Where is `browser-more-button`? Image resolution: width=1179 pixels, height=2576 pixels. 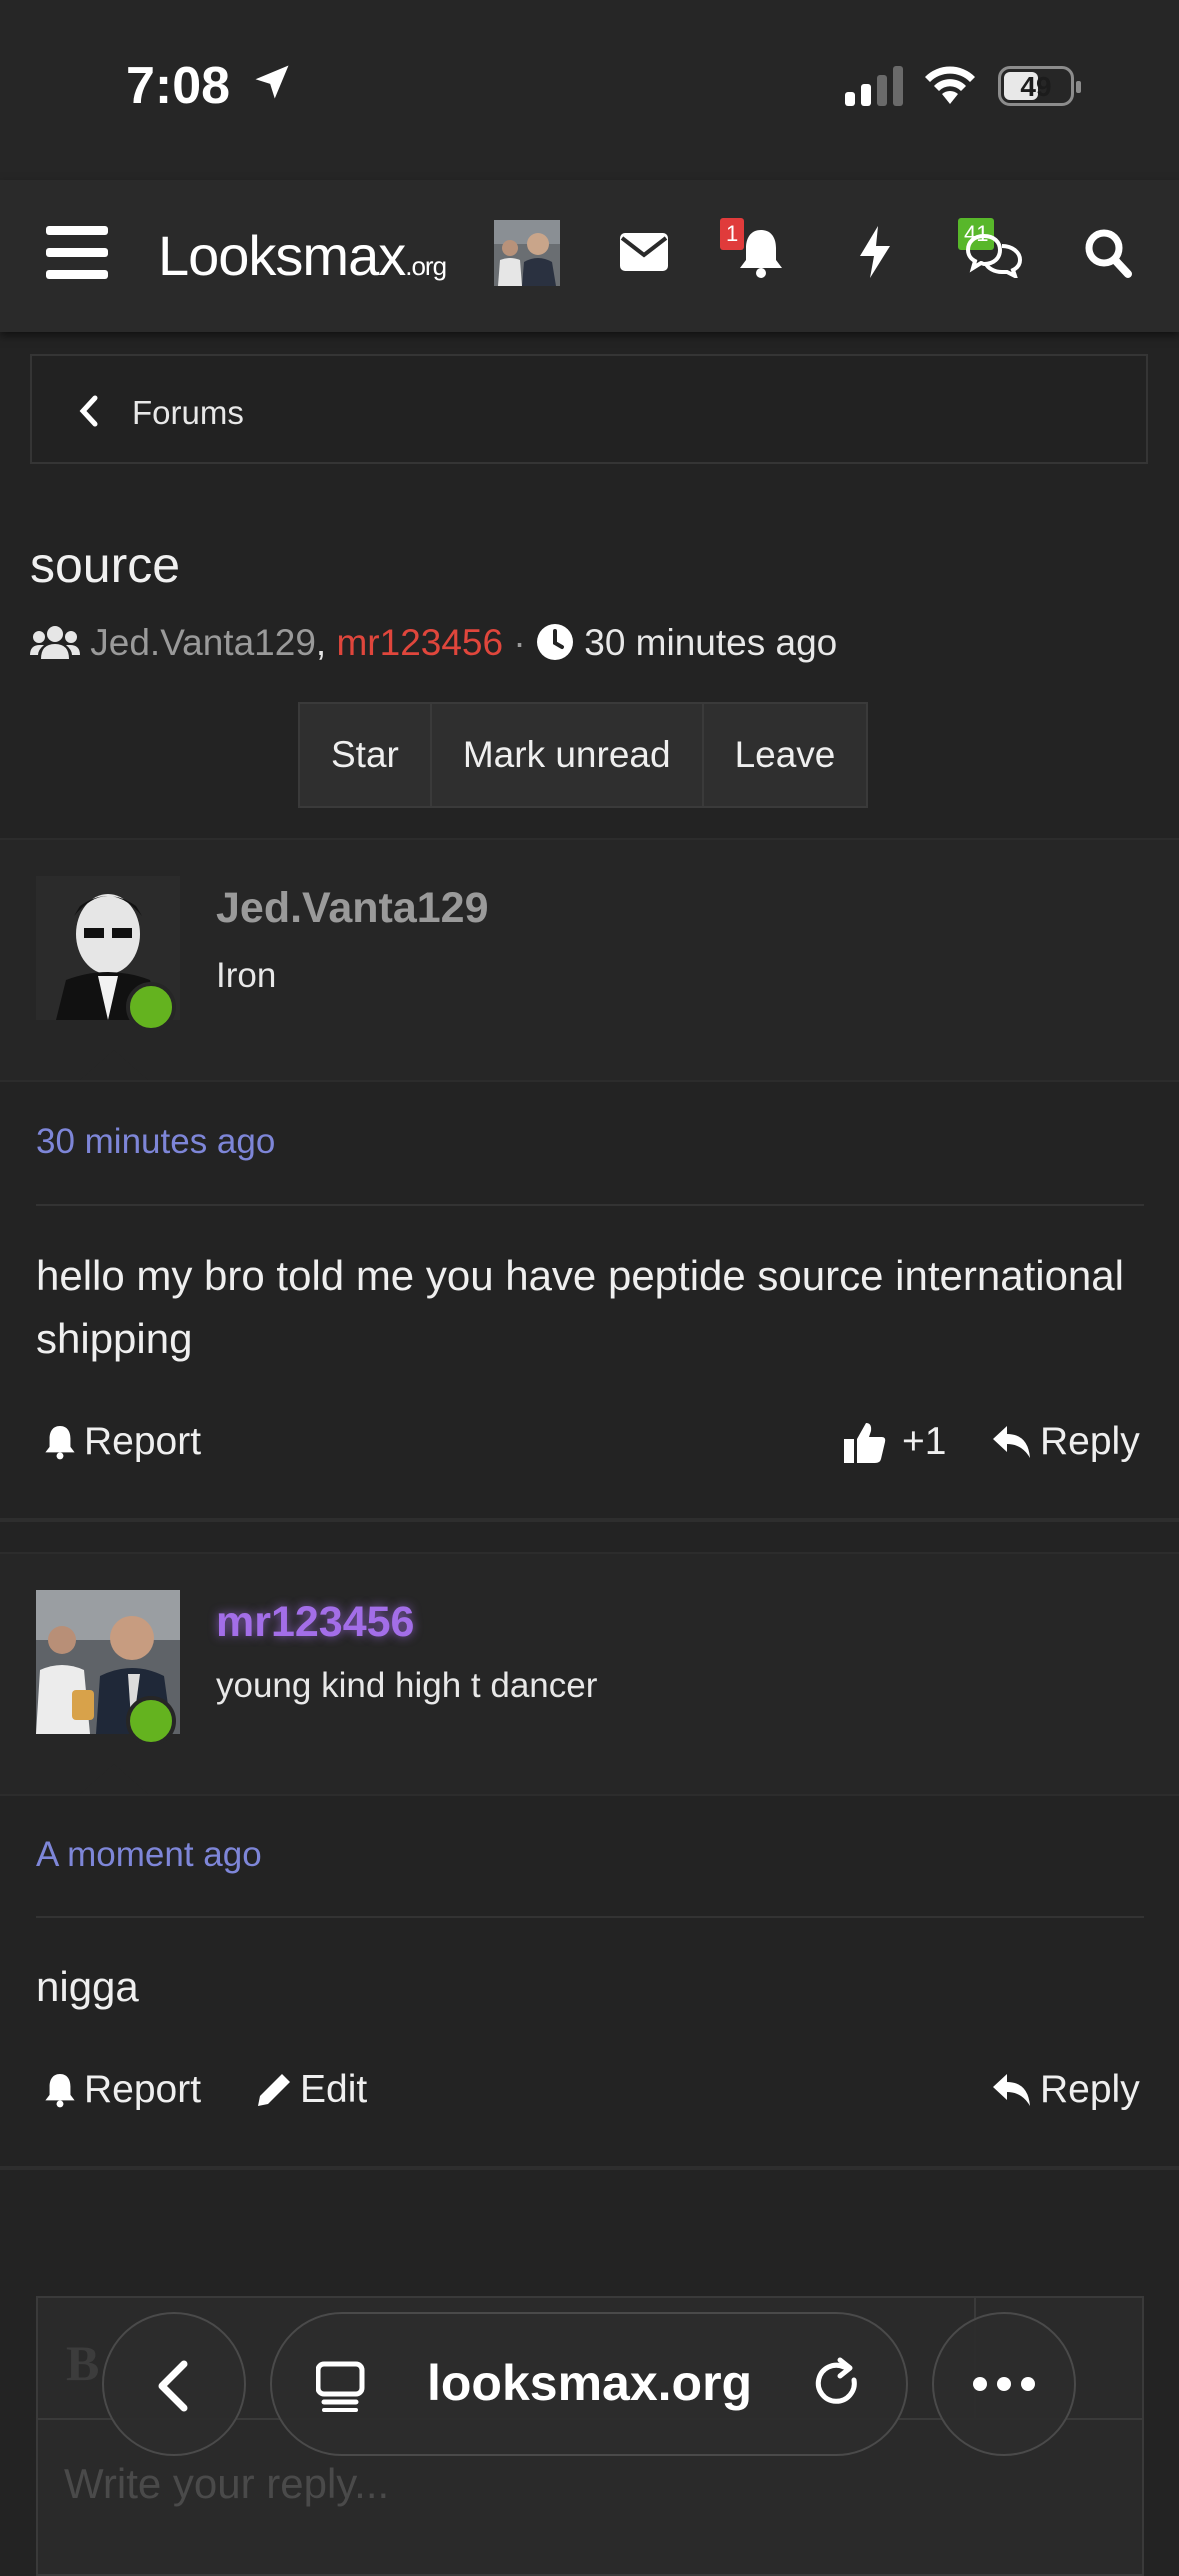 browser-more-button is located at coordinates (1004, 2384).